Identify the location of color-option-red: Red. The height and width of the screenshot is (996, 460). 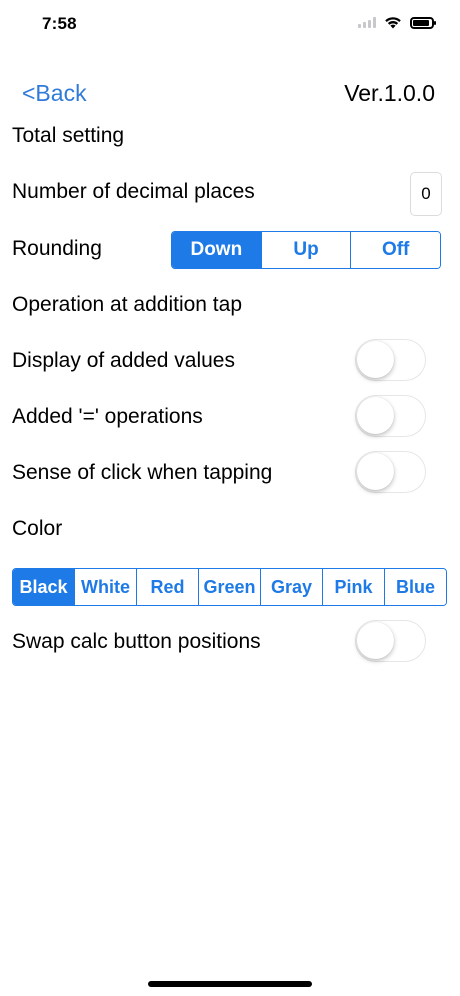
(168, 587).